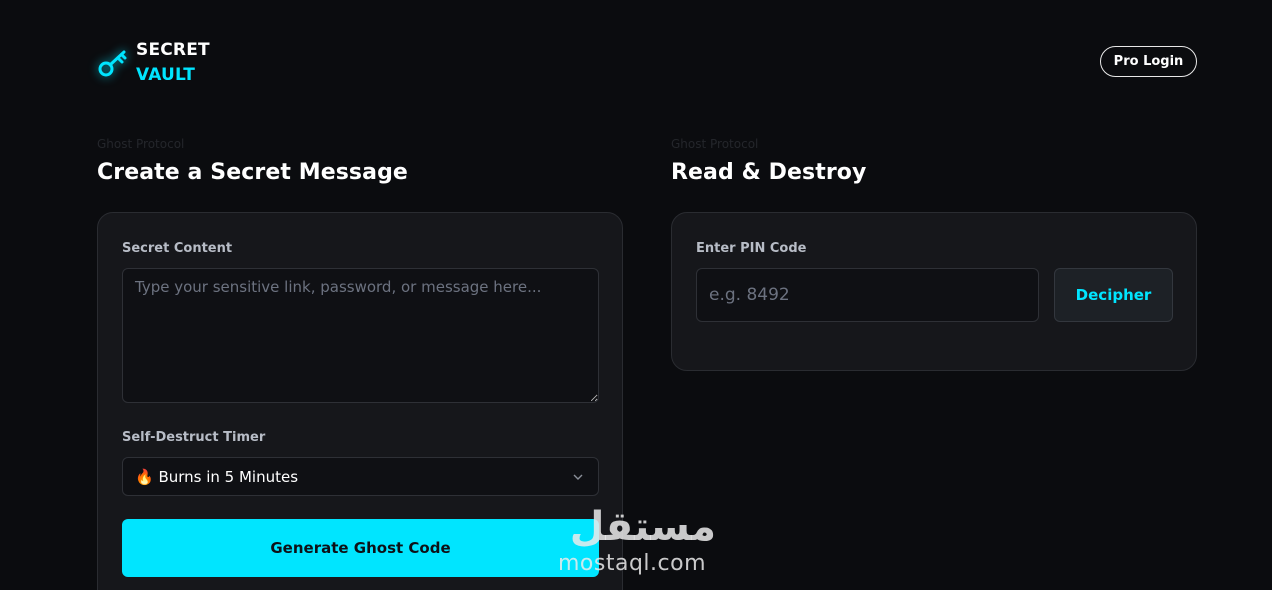  Describe the element at coordinates (194, 437) in the screenshot. I see `timer-label: Self-Destruct Timer` at that location.